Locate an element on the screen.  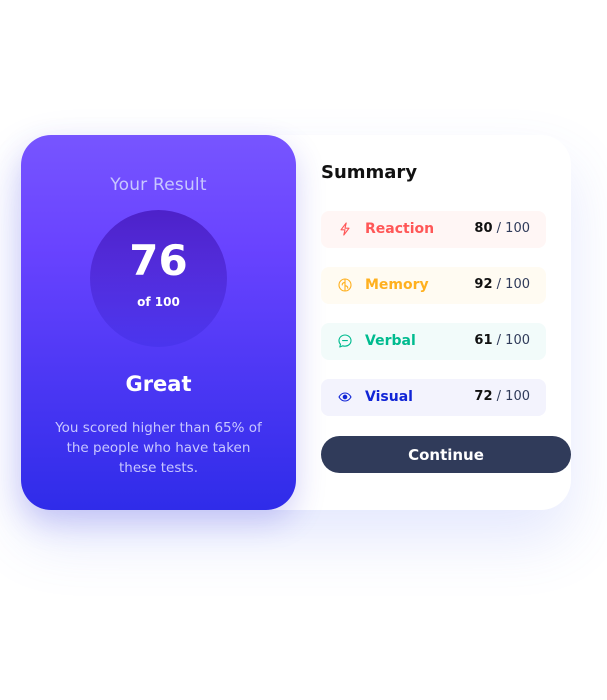
rating-title: Great is located at coordinates (158, 384).